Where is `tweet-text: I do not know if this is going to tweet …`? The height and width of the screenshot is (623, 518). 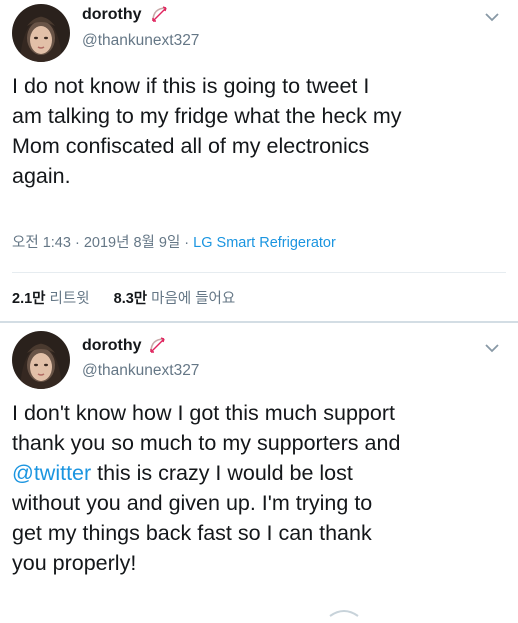 tweet-text: I do not know if this is going to tweet … is located at coordinates (207, 131).